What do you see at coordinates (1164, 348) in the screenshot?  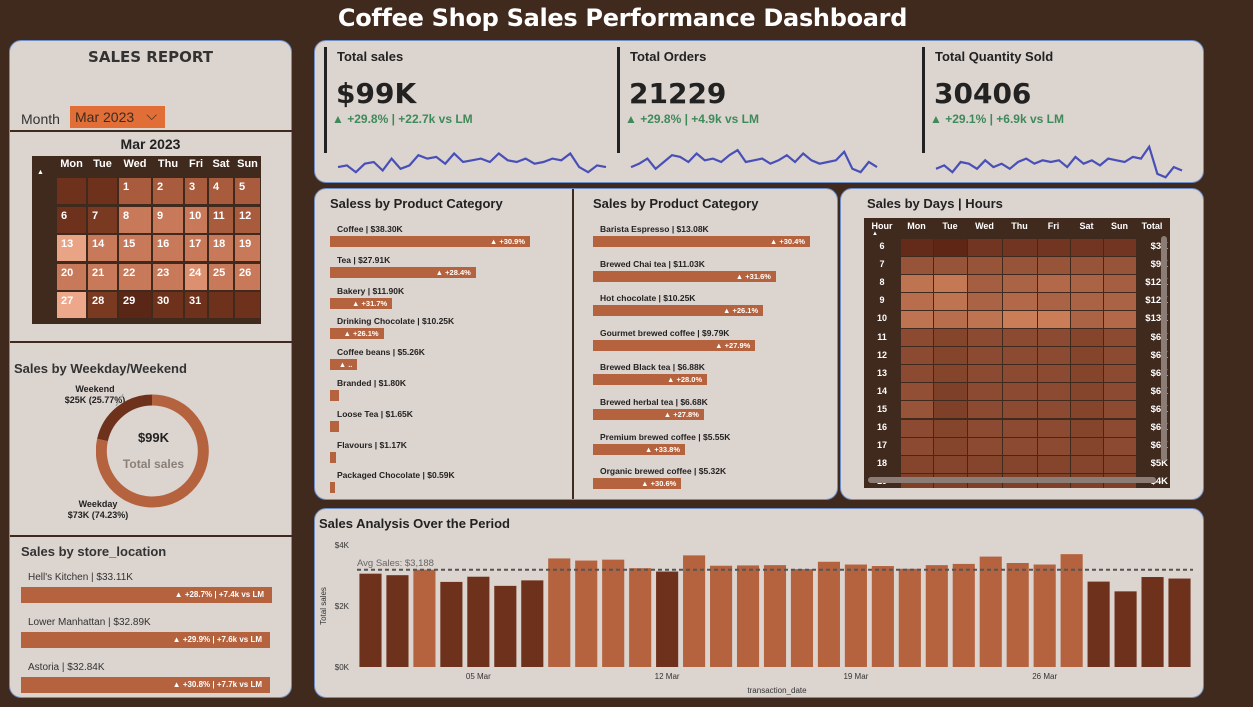 I see `vertical-scrollbar` at bounding box center [1164, 348].